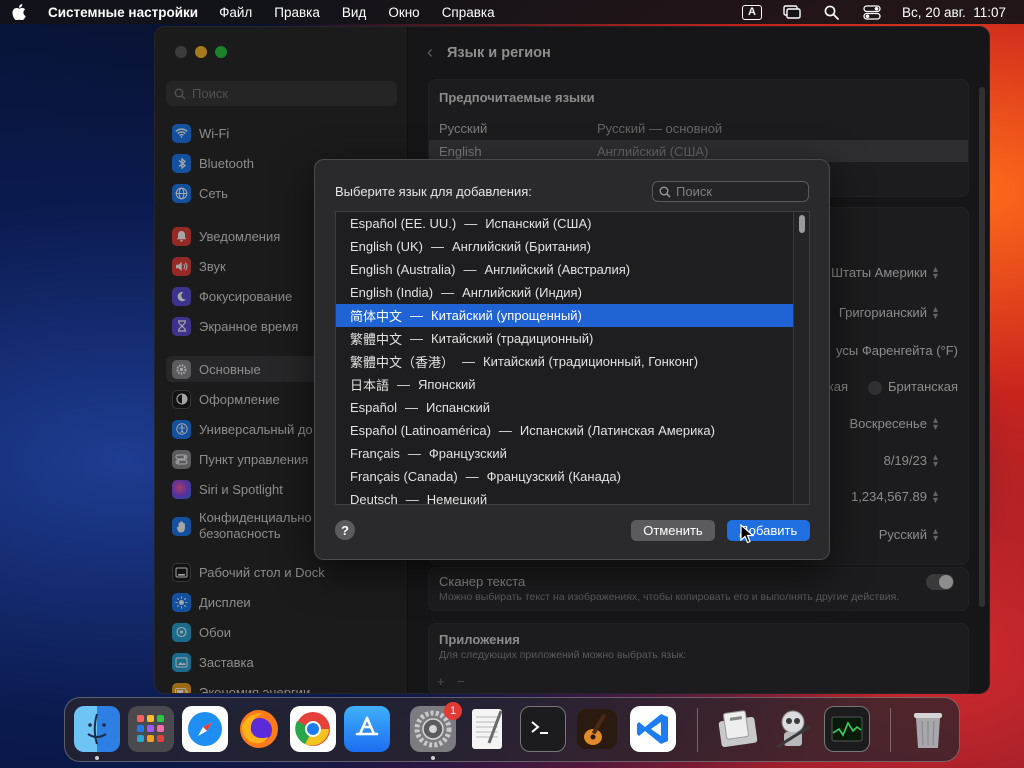 The height and width of the screenshot is (768, 1024). Describe the element at coordinates (521, 246) in the screenshot. I see `item-desc: Английский (Британия)` at that location.